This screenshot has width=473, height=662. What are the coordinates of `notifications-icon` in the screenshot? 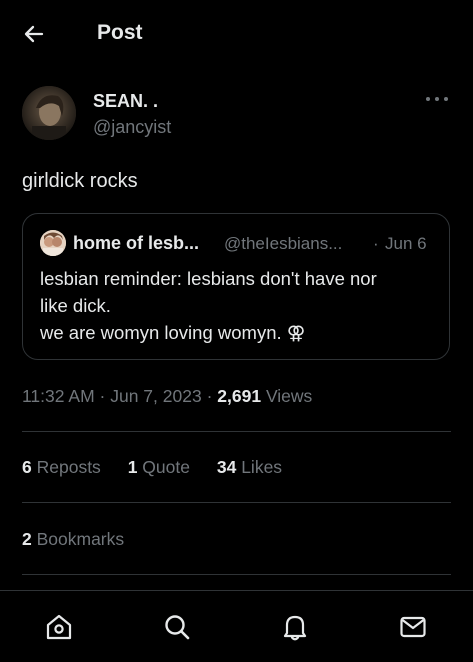 It's located at (295, 628).